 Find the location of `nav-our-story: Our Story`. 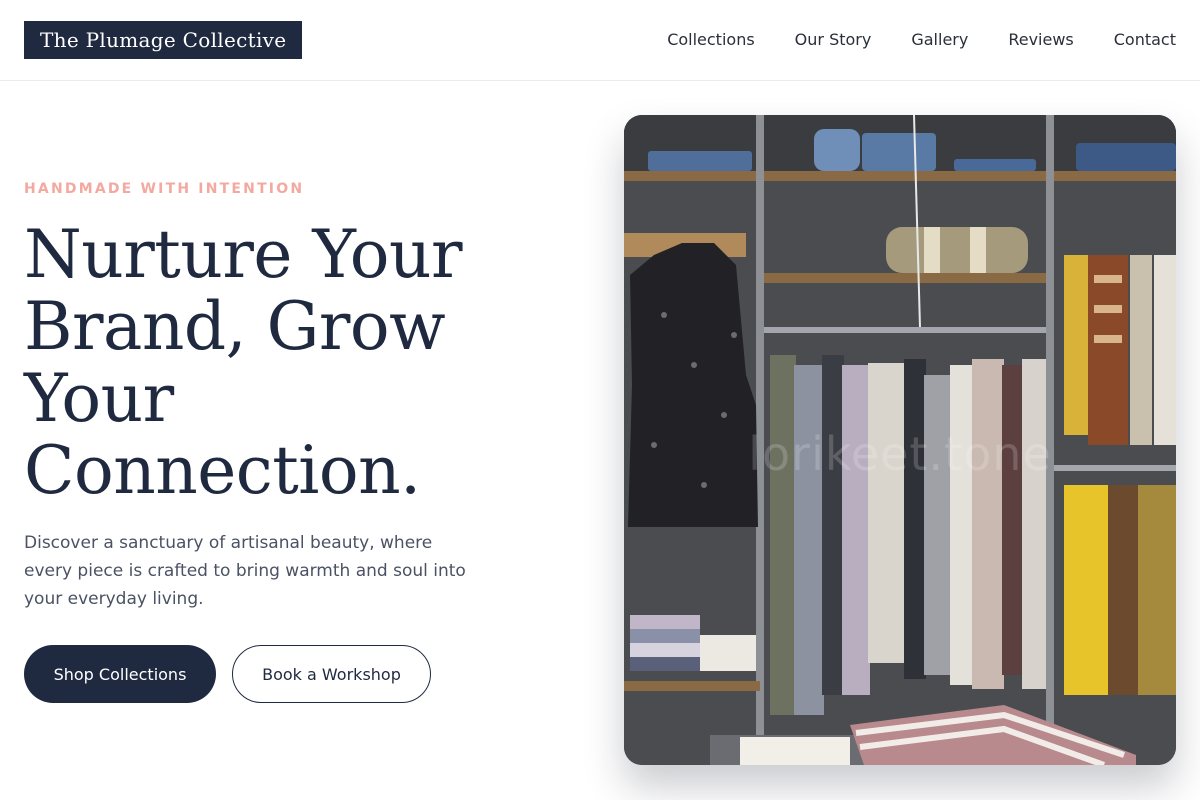

nav-our-story: Our Story is located at coordinates (833, 40).